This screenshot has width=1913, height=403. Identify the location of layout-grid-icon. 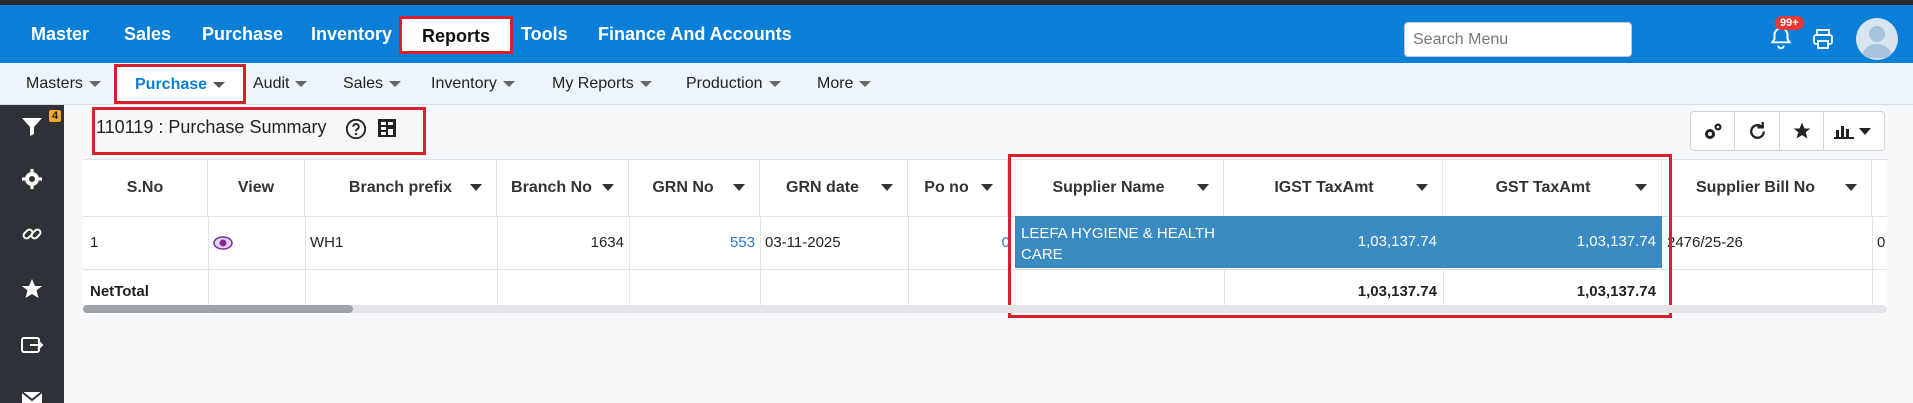
(387, 128).